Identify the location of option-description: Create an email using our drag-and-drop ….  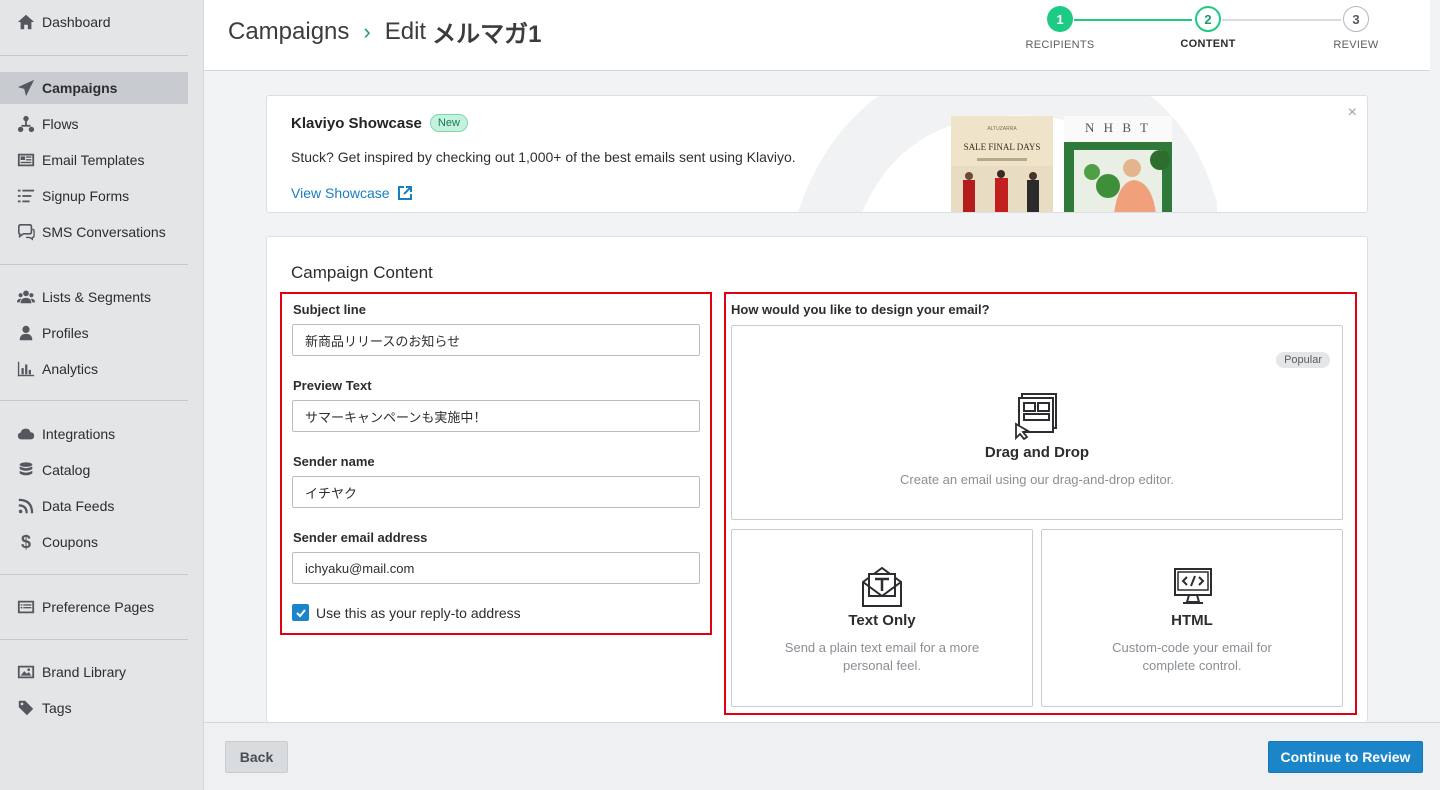
(1037, 479).